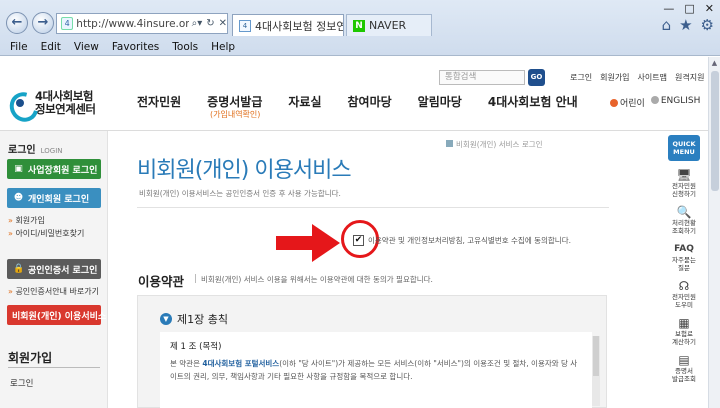 The image size is (720, 408). Describe the element at coordinates (684, 323) in the screenshot. I see `calculator-icon: ▦` at that location.